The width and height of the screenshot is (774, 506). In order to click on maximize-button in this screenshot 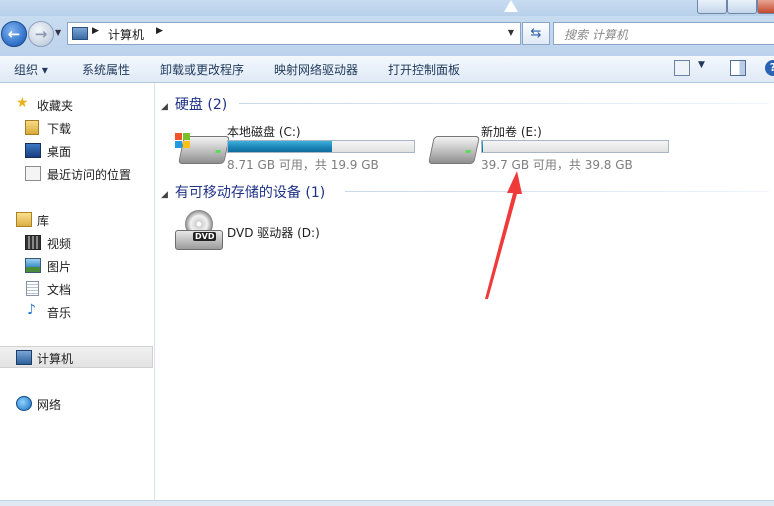, I will do `click(742, 7)`.